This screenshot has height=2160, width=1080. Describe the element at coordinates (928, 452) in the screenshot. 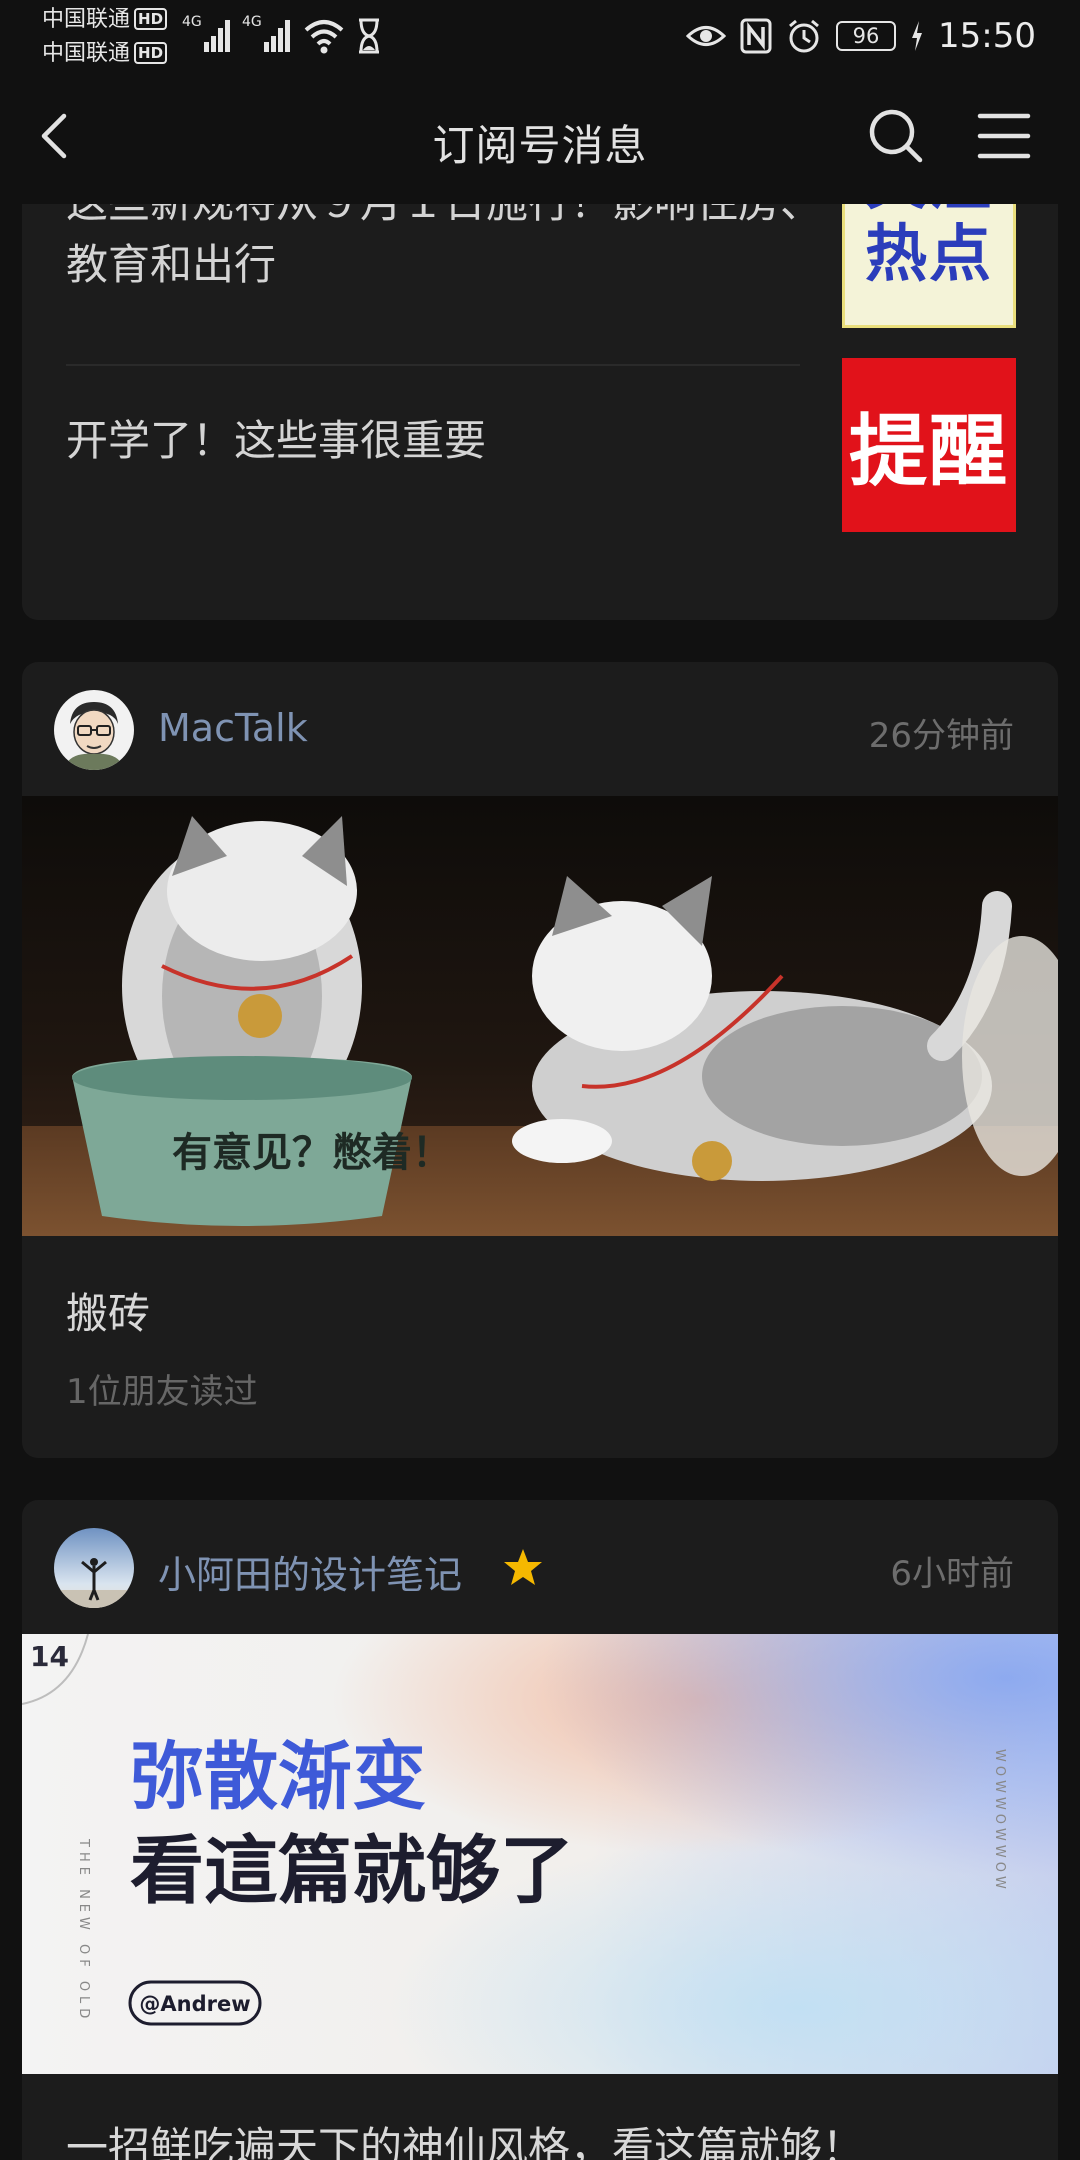

I see `thumbnail-text: 提醒` at that location.